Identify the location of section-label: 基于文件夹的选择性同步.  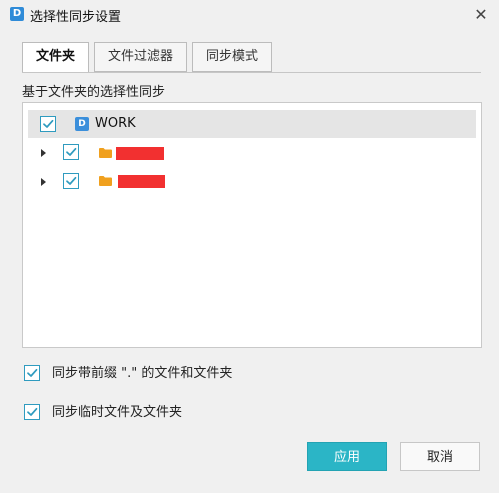
(94, 92).